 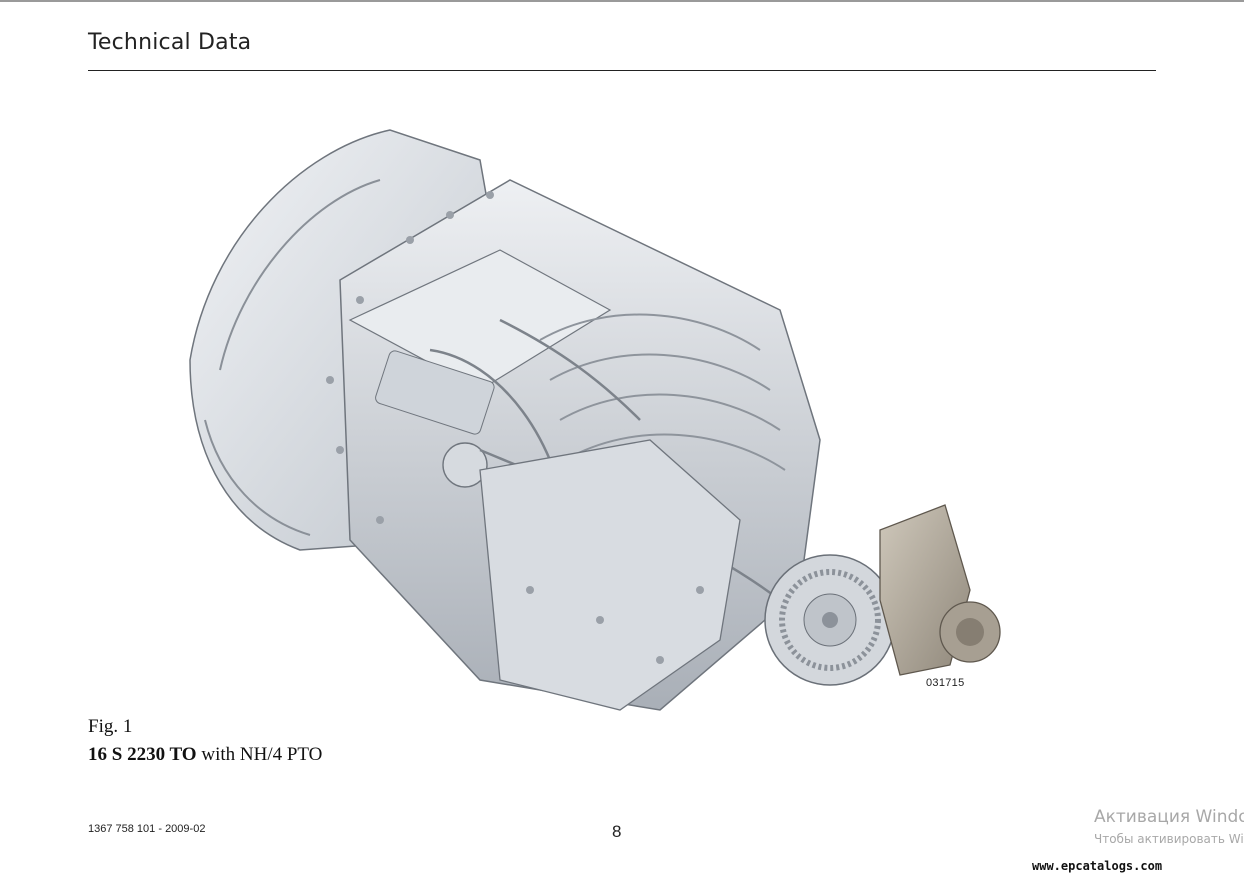 What do you see at coordinates (940, 590) in the screenshot?
I see `pto-unit` at bounding box center [940, 590].